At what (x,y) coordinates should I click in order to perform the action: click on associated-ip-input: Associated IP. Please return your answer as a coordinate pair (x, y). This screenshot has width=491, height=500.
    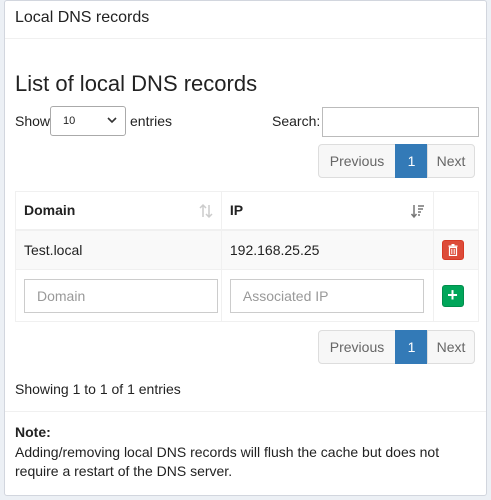
    Looking at the image, I should click on (326, 295).